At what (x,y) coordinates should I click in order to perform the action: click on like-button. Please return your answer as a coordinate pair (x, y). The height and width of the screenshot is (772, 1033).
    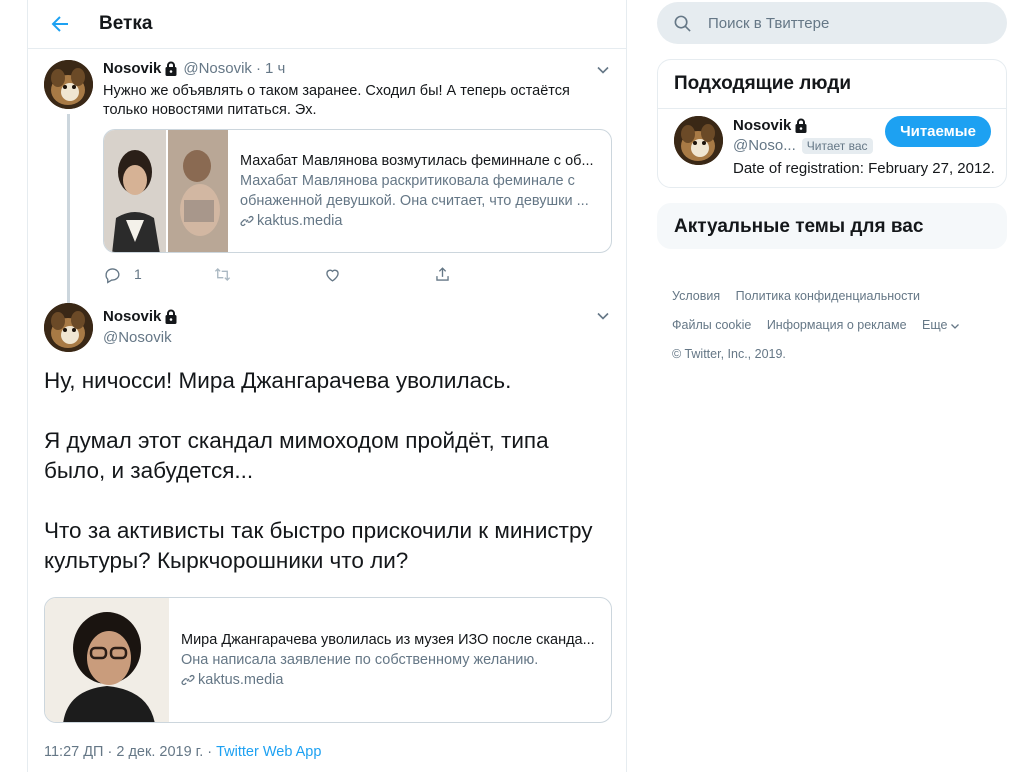
    Looking at the image, I should click on (378, 274).